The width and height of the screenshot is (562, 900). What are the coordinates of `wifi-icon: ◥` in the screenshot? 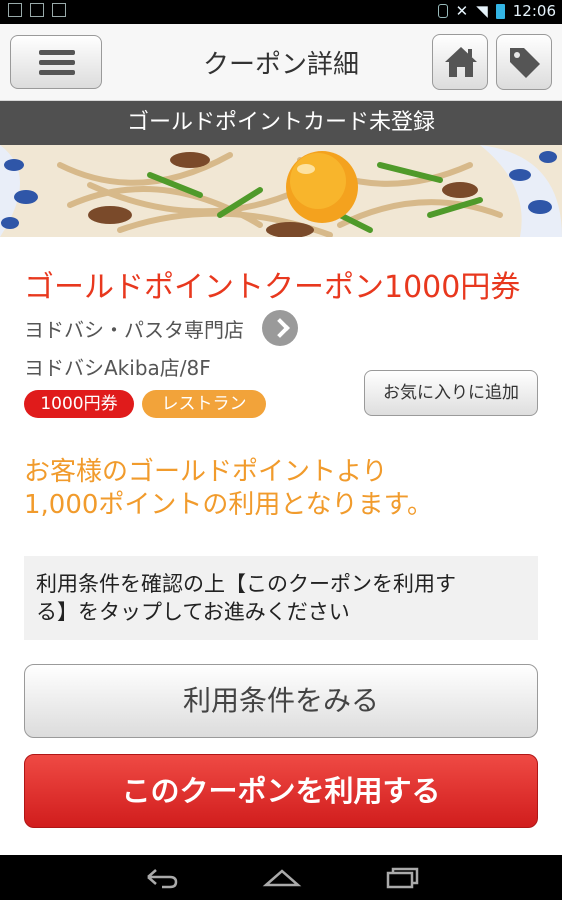 It's located at (482, 11).